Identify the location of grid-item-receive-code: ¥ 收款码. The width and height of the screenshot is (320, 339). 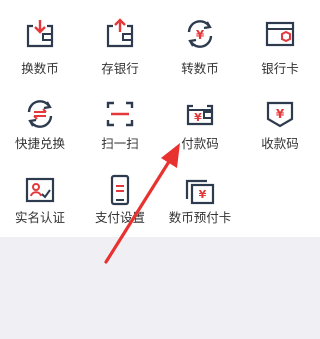
(280, 75).